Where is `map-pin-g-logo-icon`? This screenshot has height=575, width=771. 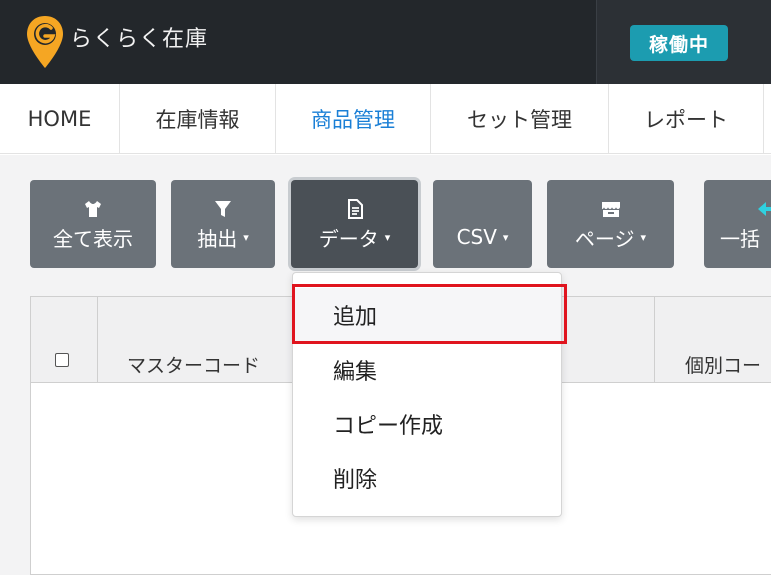
map-pin-g-logo-icon is located at coordinates (45, 42).